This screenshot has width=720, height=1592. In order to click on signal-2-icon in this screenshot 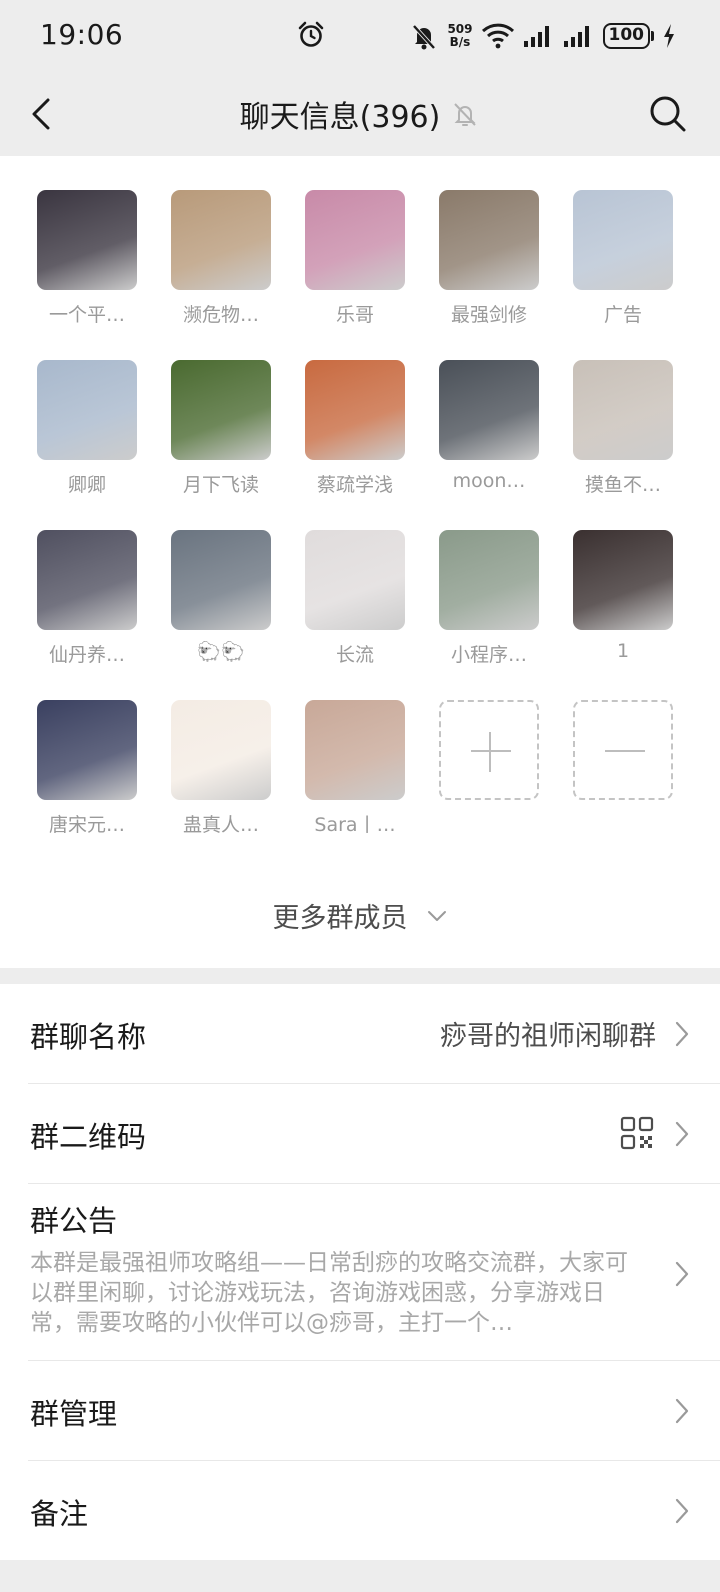, I will do `click(576, 36)`.